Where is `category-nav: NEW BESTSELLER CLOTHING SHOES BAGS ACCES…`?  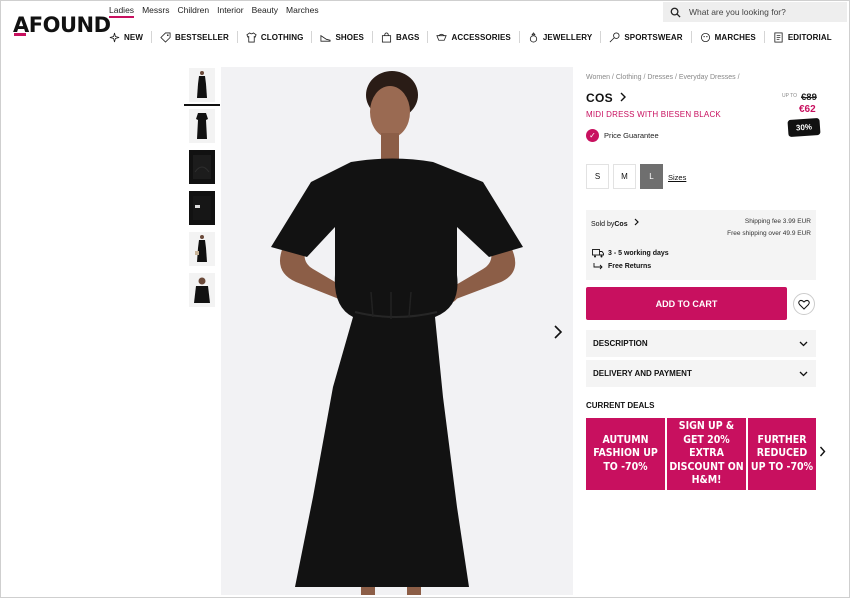 category-nav: NEW BESTSELLER CLOTHING SHOES BAGS ACCES… is located at coordinates (474, 37).